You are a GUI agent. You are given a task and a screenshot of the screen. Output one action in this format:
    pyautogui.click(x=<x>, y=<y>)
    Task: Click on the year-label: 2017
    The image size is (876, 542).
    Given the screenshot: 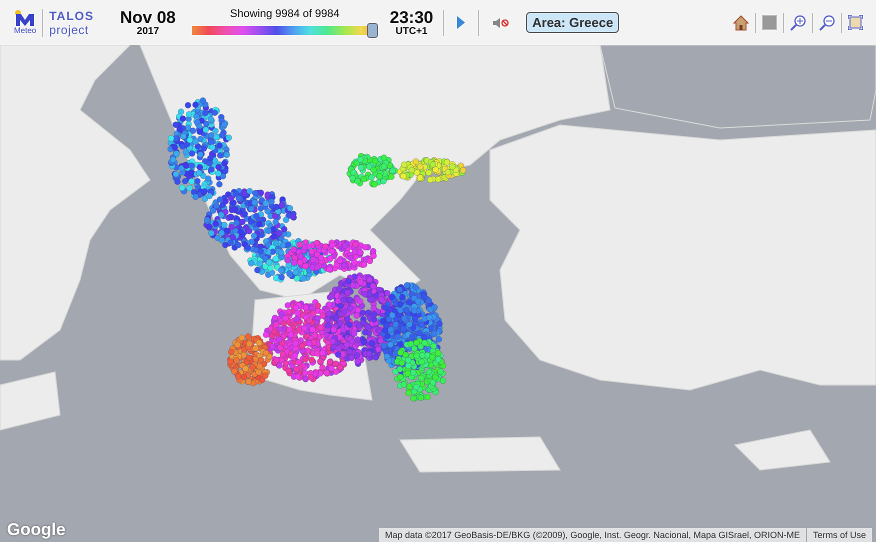 What is the action you would take?
    pyautogui.click(x=148, y=31)
    